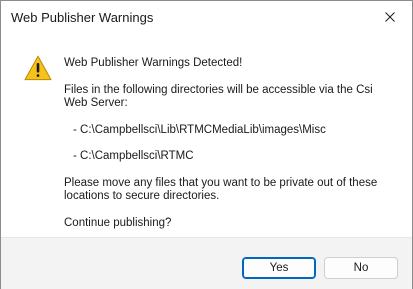 The height and width of the screenshot is (289, 413). Describe the element at coordinates (133, 156) in the screenshot. I see `directory-item: - C:\Campbellsci\RTMC` at that location.